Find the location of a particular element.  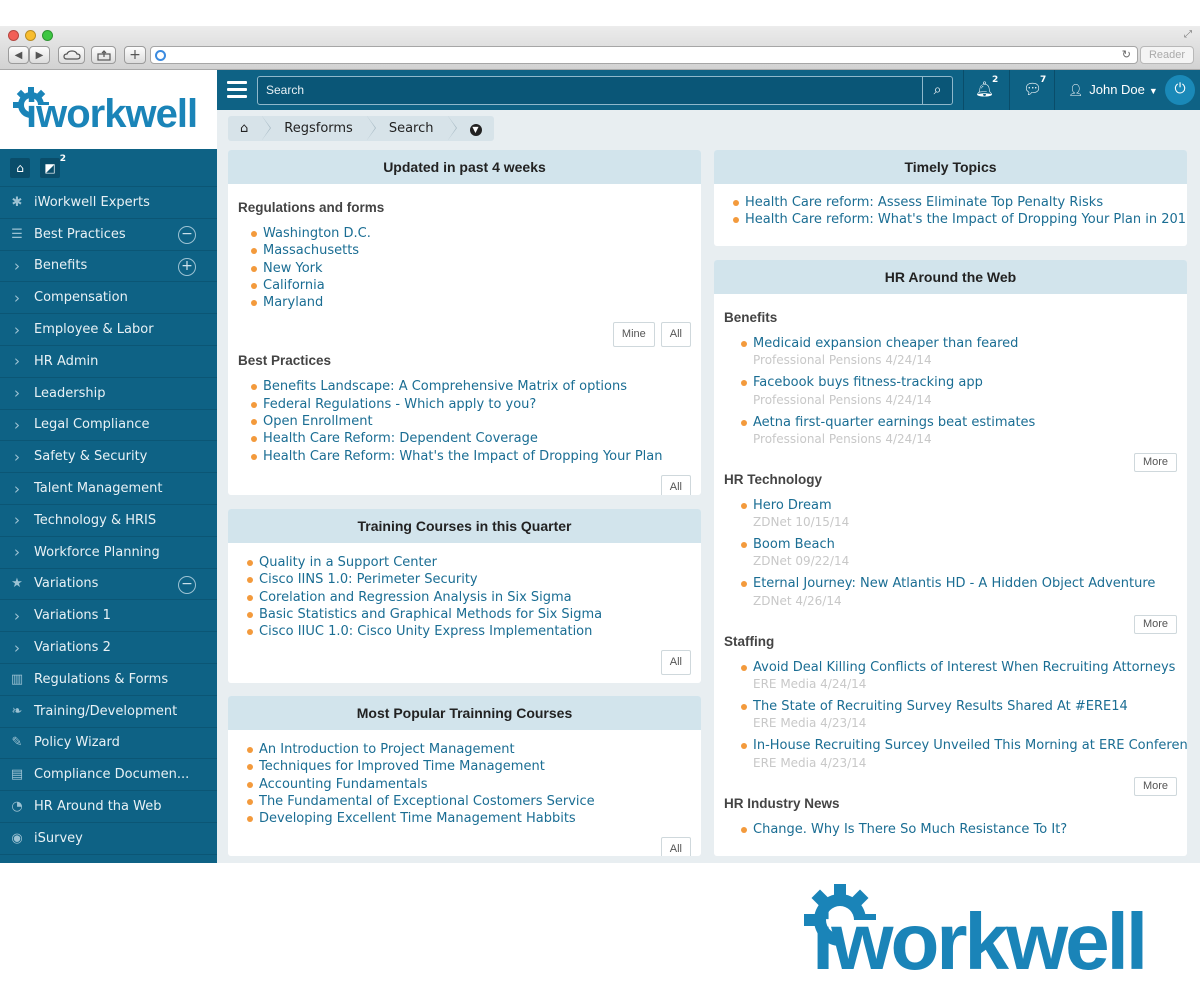

notifications-button: 🔔︎2 is located at coordinates (987, 86).